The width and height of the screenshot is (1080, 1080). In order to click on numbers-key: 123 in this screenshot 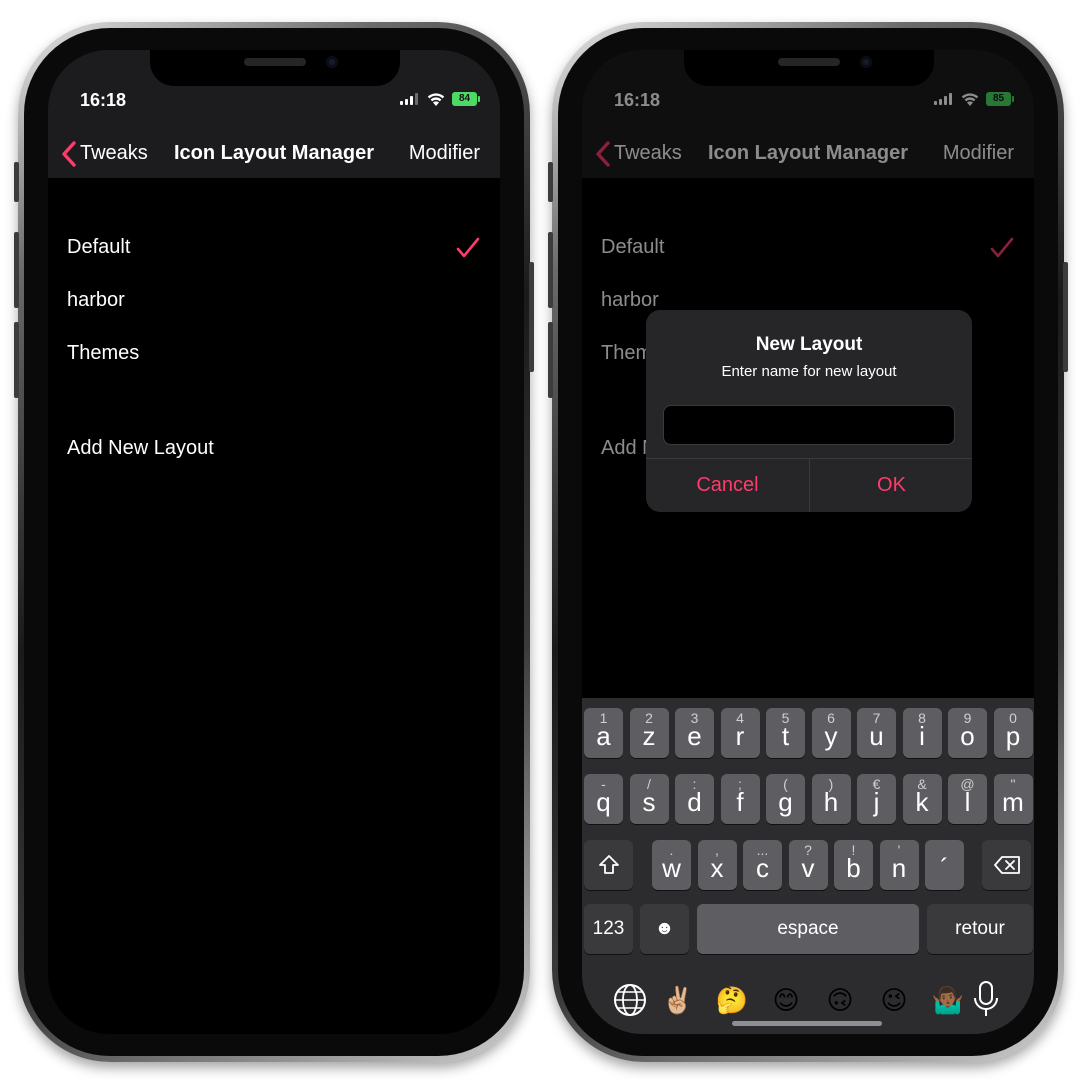, I will do `click(608, 929)`.